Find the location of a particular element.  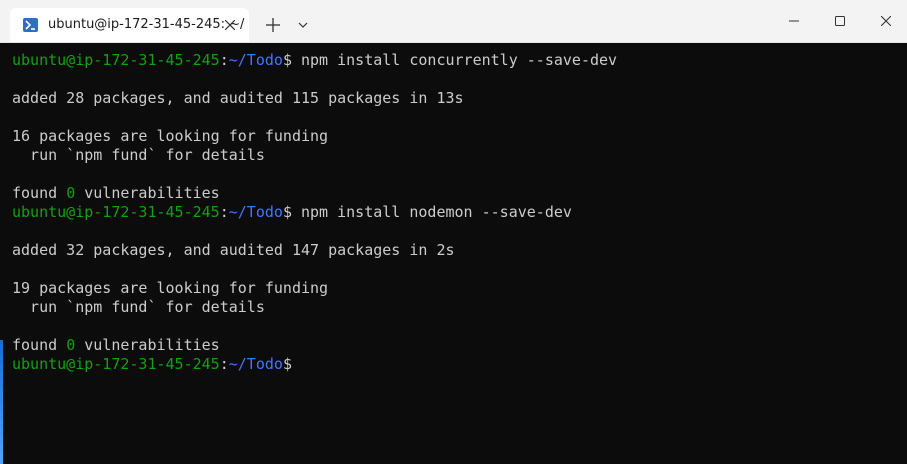

current-prompt: ubuntu@ip-172-31-45-245:~/Todo$ is located at coordinates (152, 364).